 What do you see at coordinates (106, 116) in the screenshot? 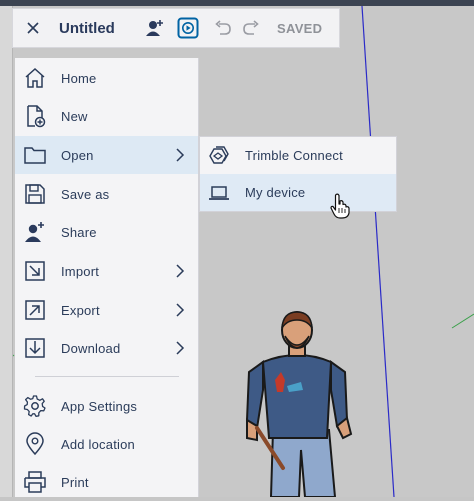
I see `menu-item-new: New` at bounding box center [106, 116].